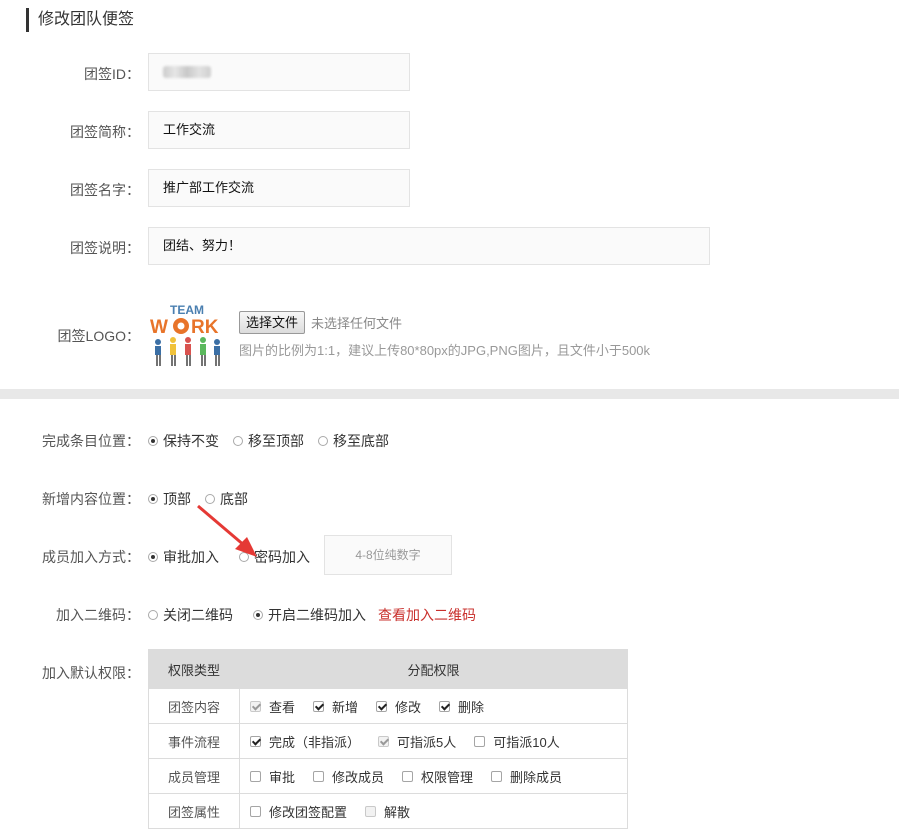 This screenshot has width=899, height=834. What do you see at coordinates (187, 310) in the screenshot?
I see `logo-team-text: TEAM` at bounding box center [187, 310].